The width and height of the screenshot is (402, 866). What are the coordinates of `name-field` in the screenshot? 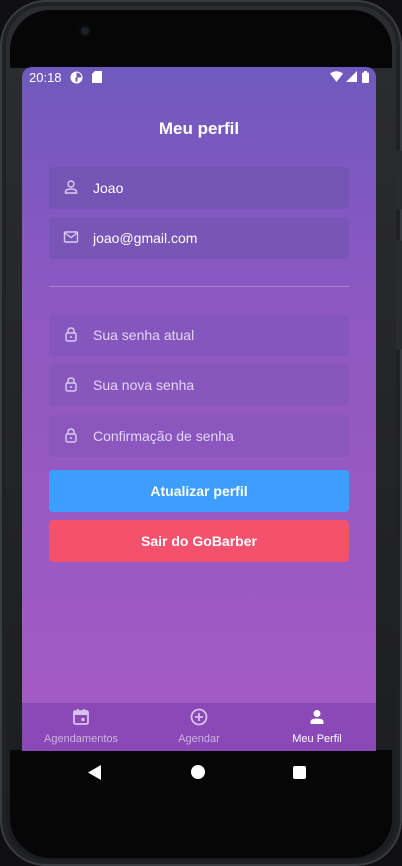 It's located at (199, 188).